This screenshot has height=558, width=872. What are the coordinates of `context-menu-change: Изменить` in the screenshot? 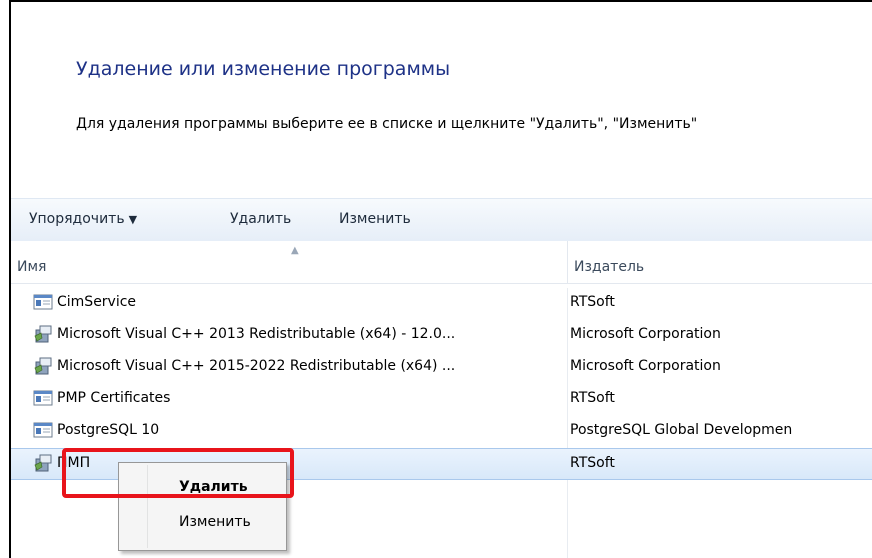 It's located at (215, 522).